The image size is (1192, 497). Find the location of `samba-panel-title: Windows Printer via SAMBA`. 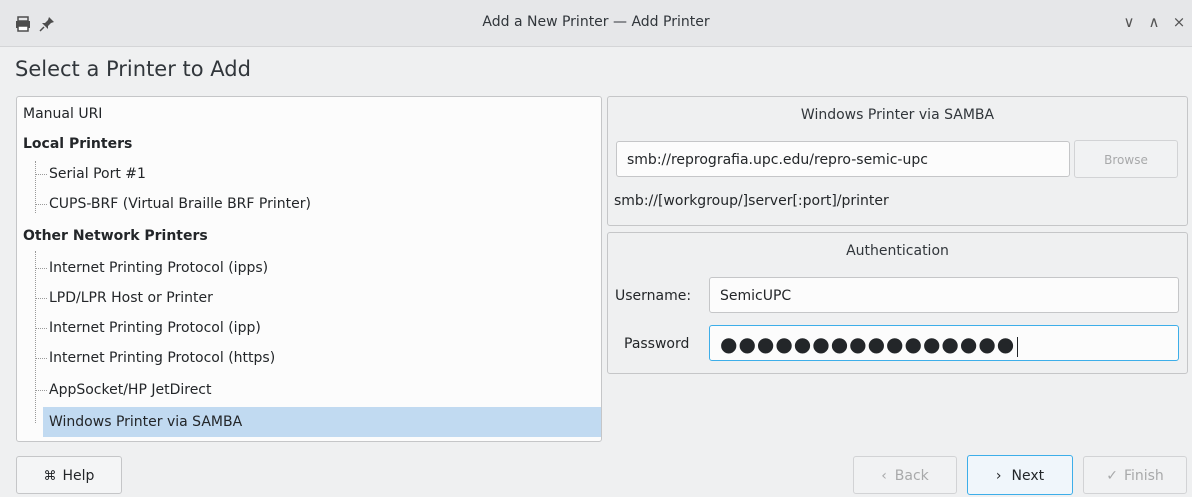

samba-panel-title: Windows Printer via SAMBA is located at coordinates (897, 115).